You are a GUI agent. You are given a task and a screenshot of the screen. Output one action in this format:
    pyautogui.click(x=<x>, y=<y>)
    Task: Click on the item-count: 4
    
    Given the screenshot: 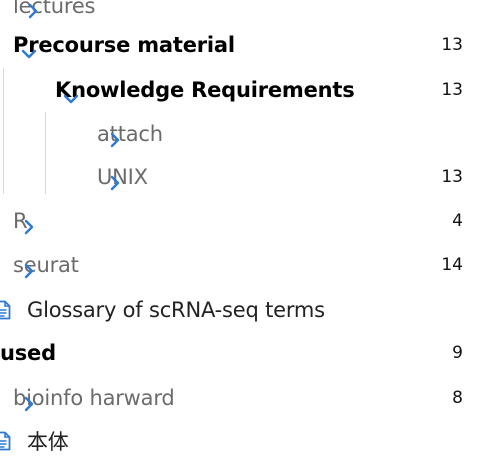 What is the action you would take?
    pyautogui.click(x=457, y=221)
    